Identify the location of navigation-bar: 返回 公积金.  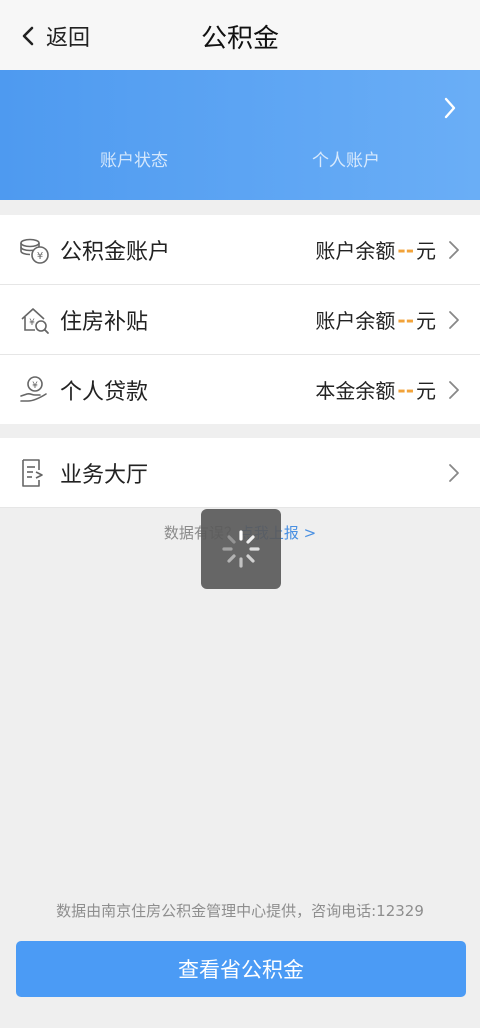
(240, 35).